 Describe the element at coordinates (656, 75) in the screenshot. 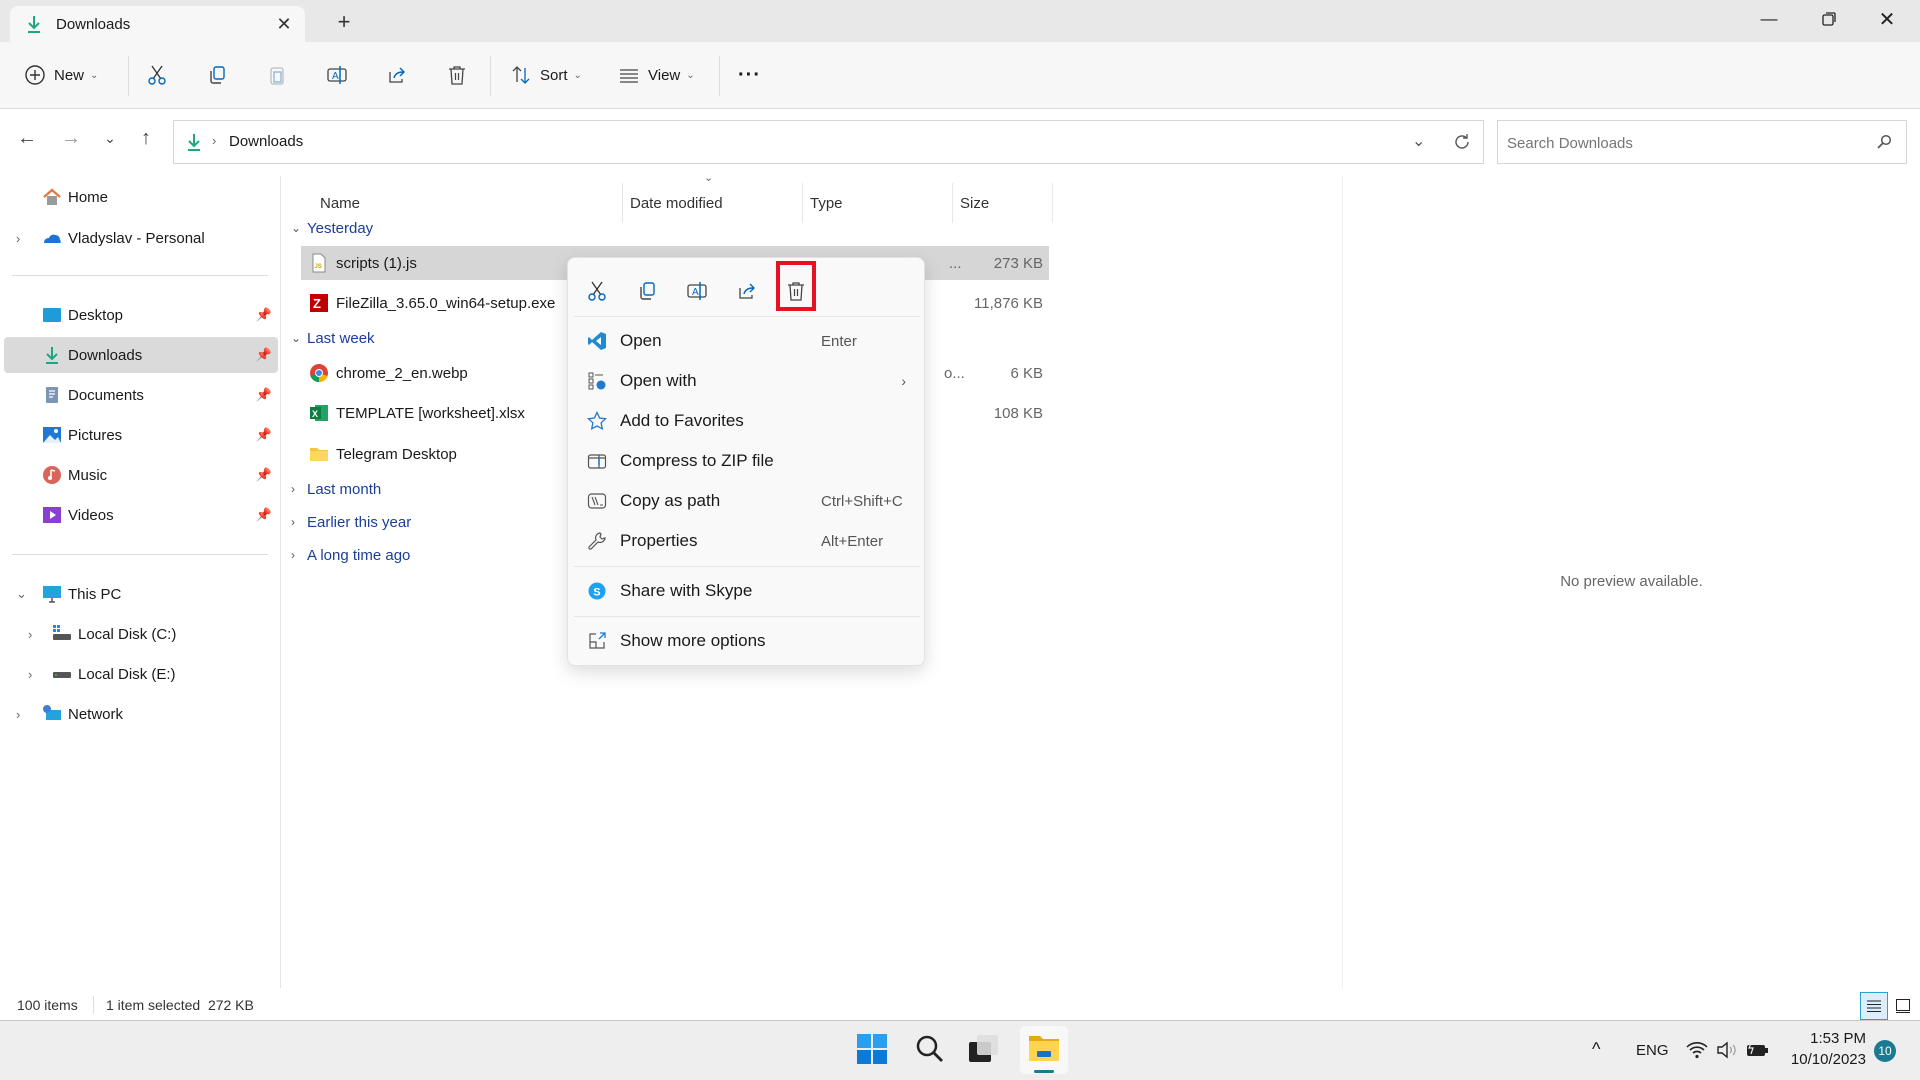

I see `view-button: View ⌄` at that location.